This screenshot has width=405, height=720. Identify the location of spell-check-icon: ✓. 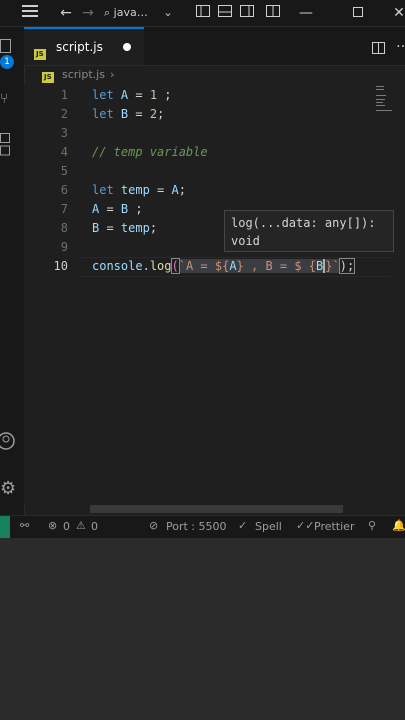
(243, 525).